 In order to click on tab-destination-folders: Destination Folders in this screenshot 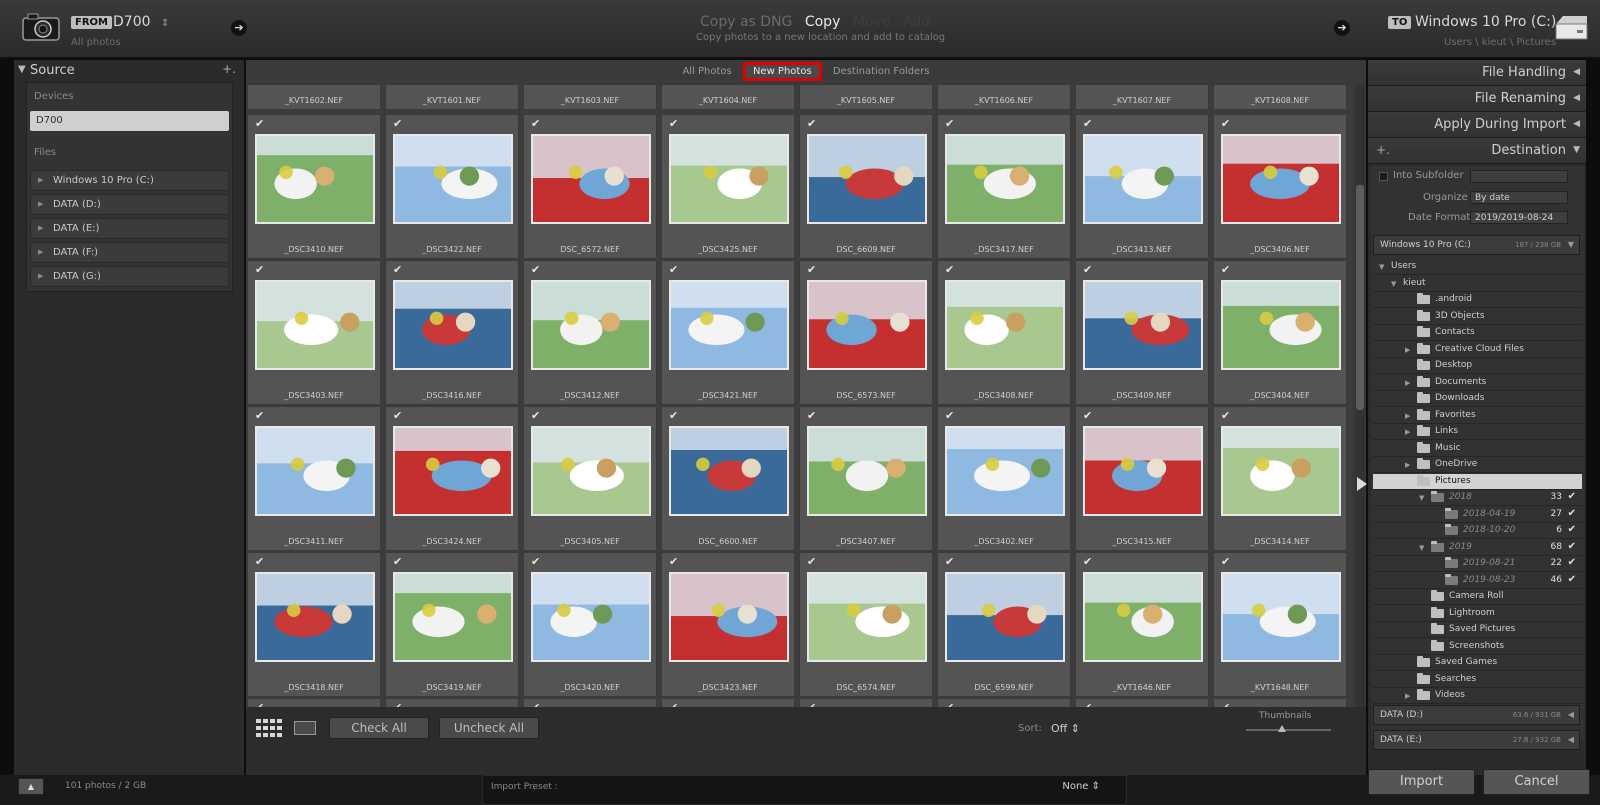, I will do `click(881, 71)`.